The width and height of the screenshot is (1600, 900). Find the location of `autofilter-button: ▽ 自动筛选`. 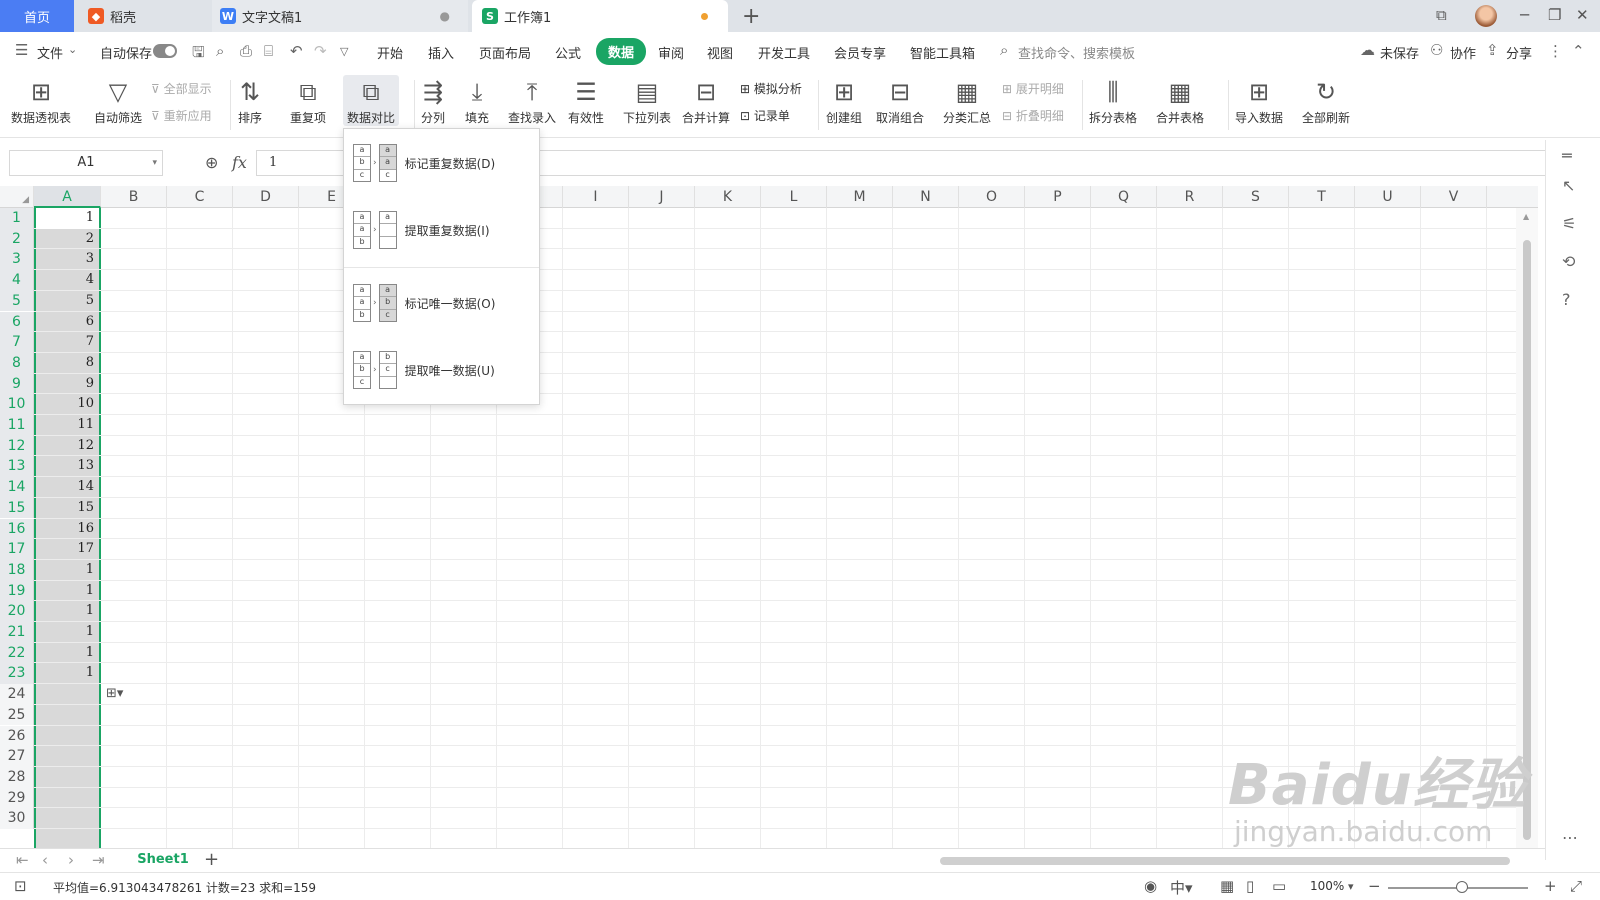

autofilter-button: ▽ 自动筛选 is located at coordinates (118, 100).